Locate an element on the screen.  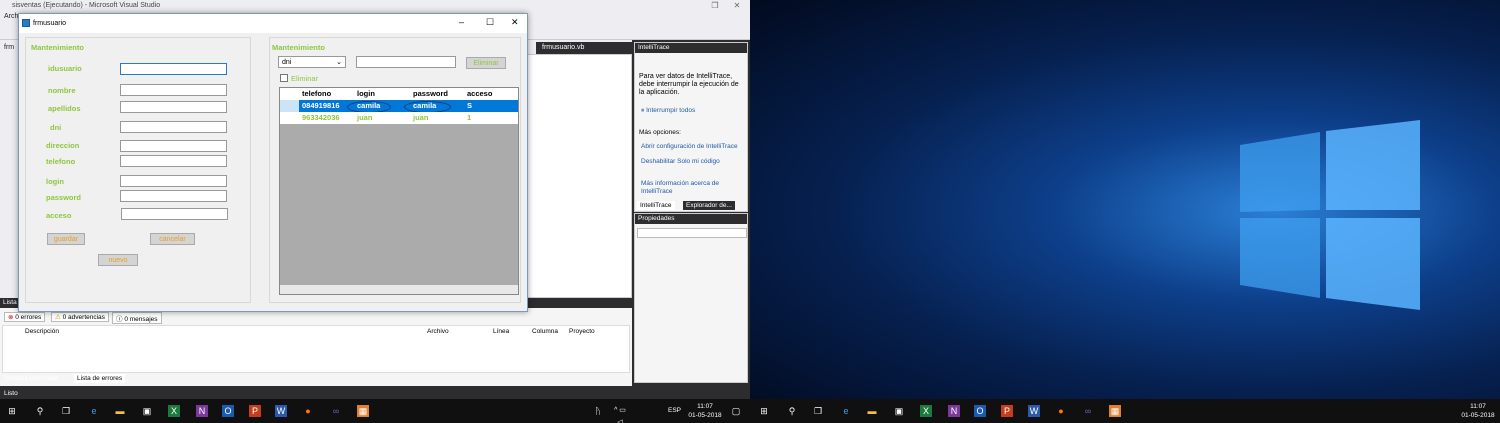
file-tab: frmusuario.vb is located at coordinates (584, 48).